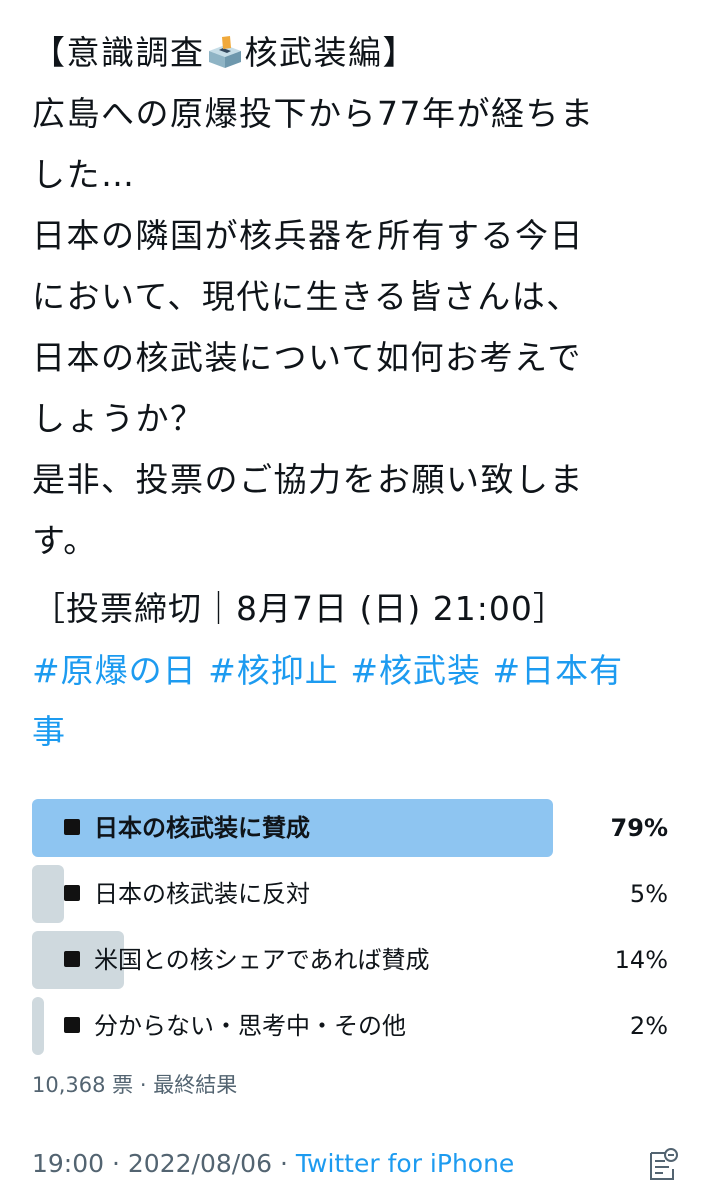  I want to click on poll-option: 日本の核武装に反対 5%, so click(352, 894).